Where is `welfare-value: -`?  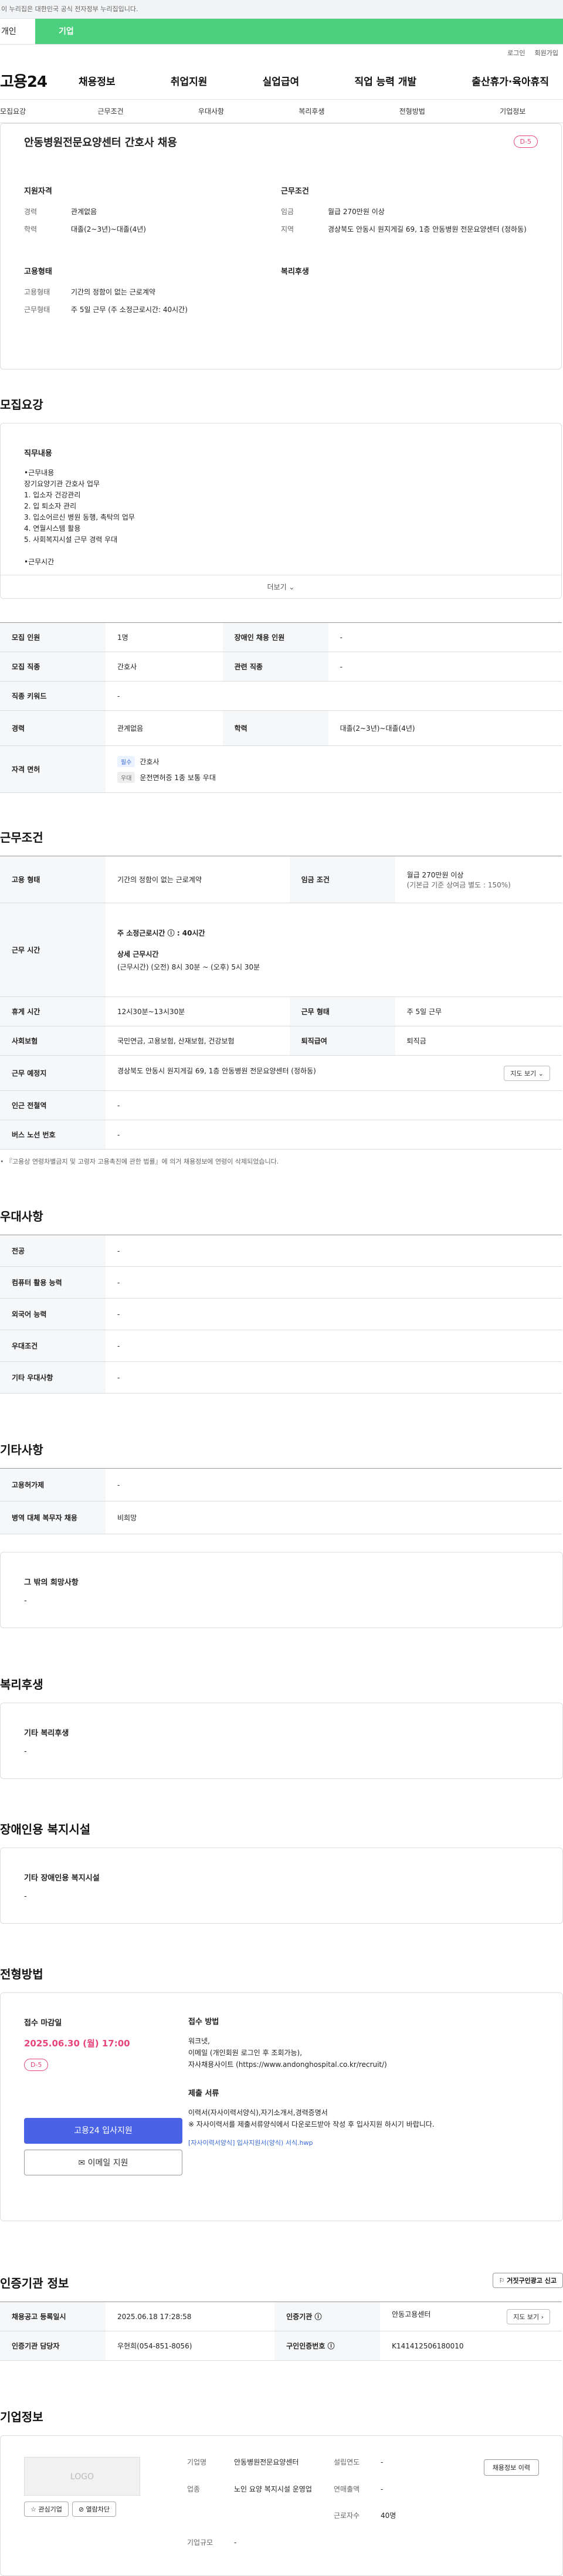 welfare-value: - is located at coordinates (25, 1752).